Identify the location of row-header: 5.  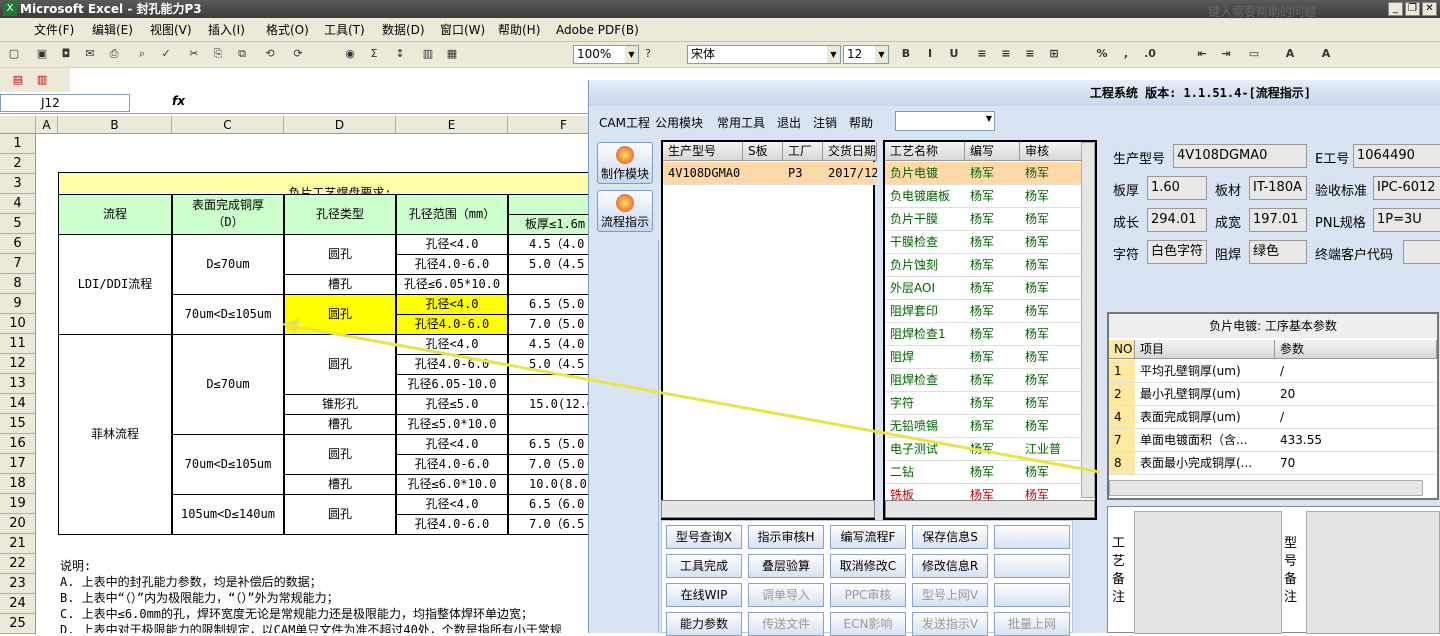
(18, 224).